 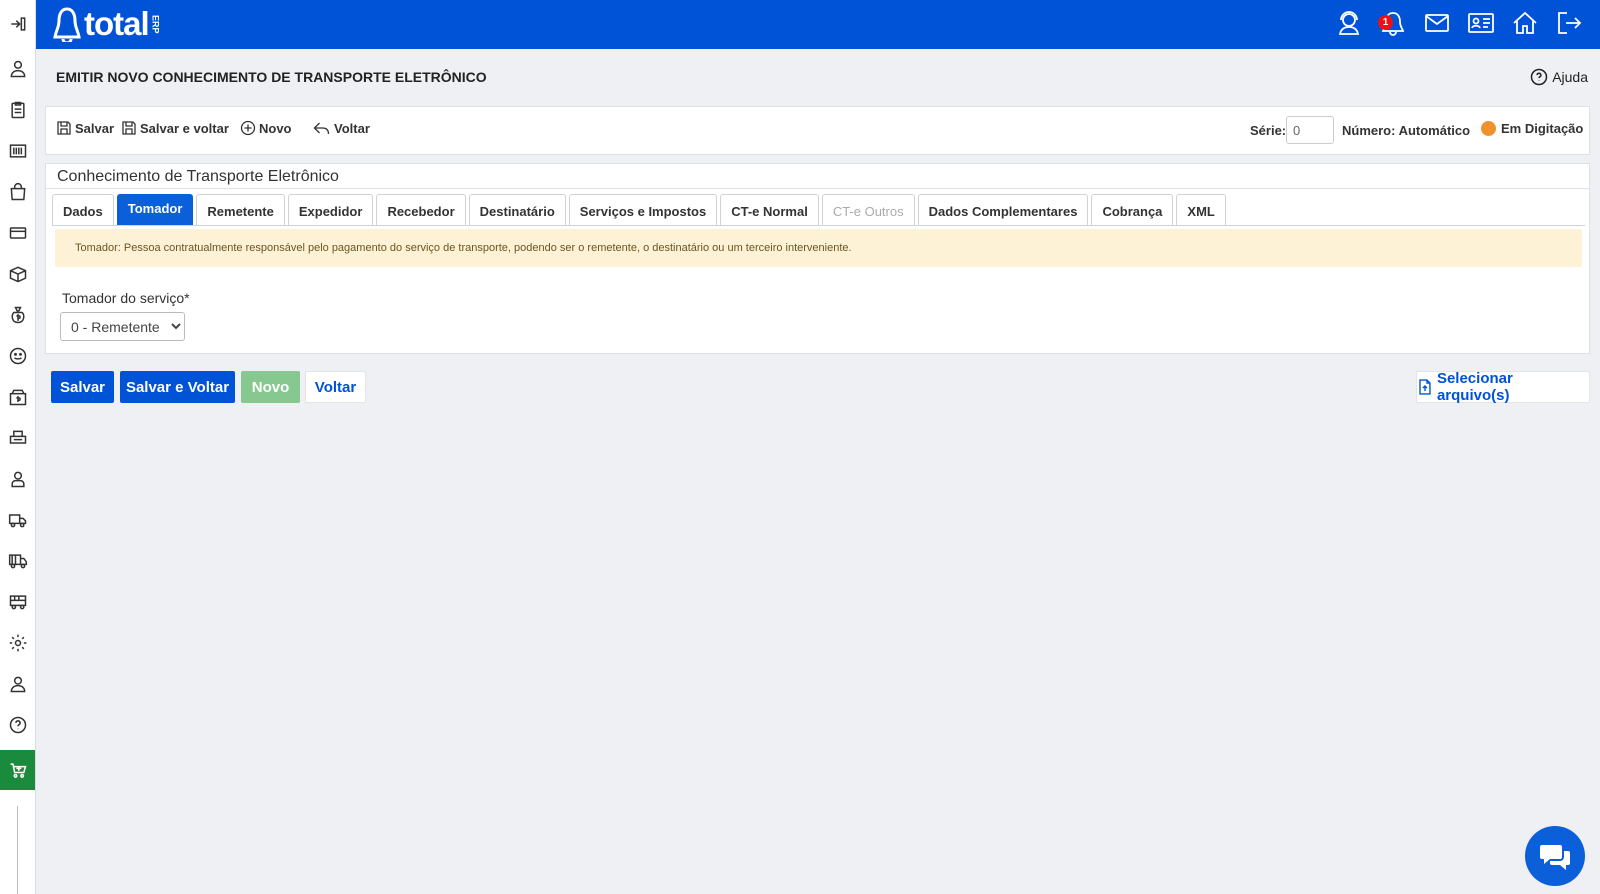 I want to click on select-files-button: Selecionar arquivo(s), so click(x=1503, y=387).